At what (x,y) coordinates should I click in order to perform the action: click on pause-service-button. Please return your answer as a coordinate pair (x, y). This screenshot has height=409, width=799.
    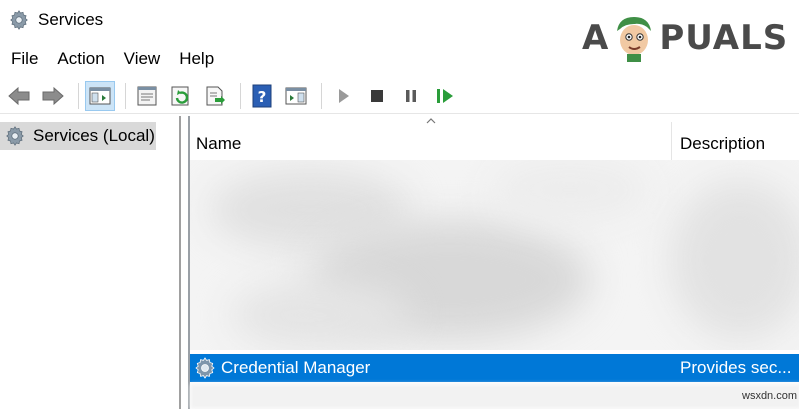
    Looking at the image, I should click on (411, 96).